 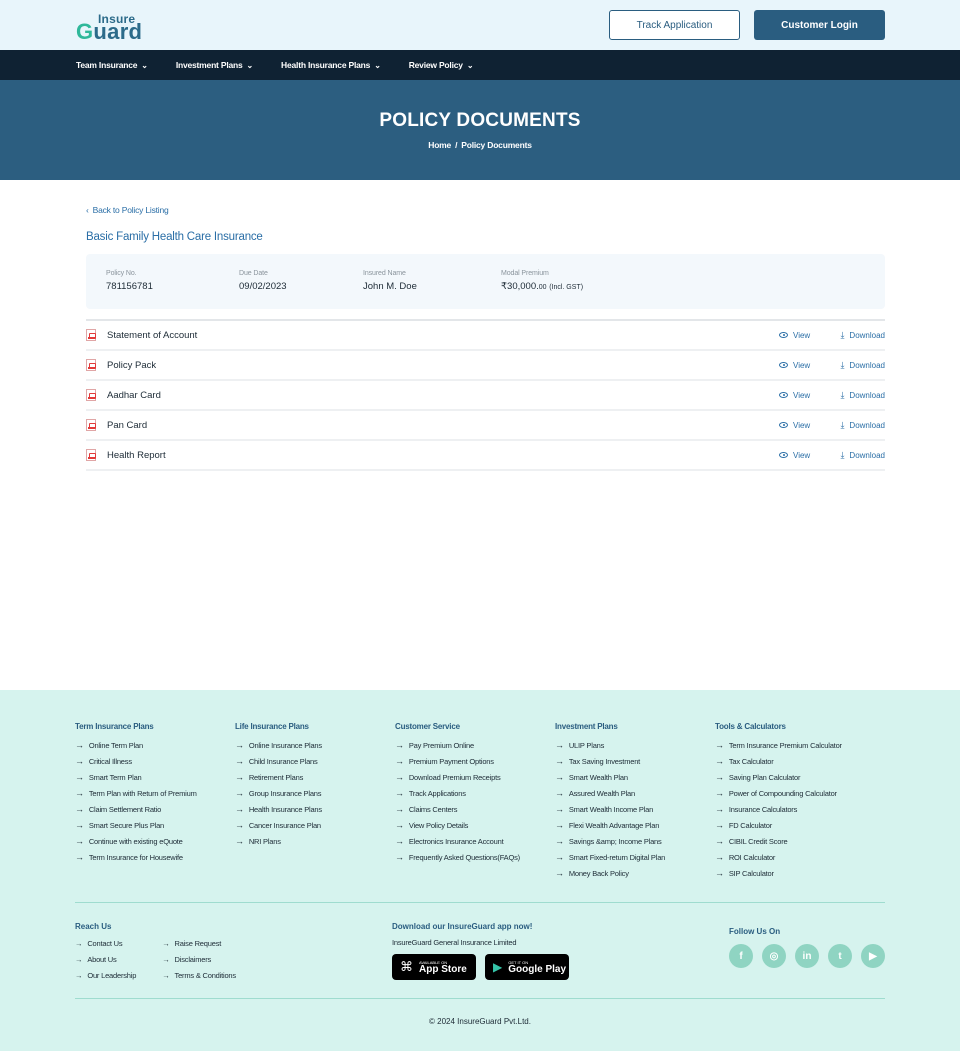 I want to click on footer-link: → Group Insurance Plans, so click(x=278, y=793).